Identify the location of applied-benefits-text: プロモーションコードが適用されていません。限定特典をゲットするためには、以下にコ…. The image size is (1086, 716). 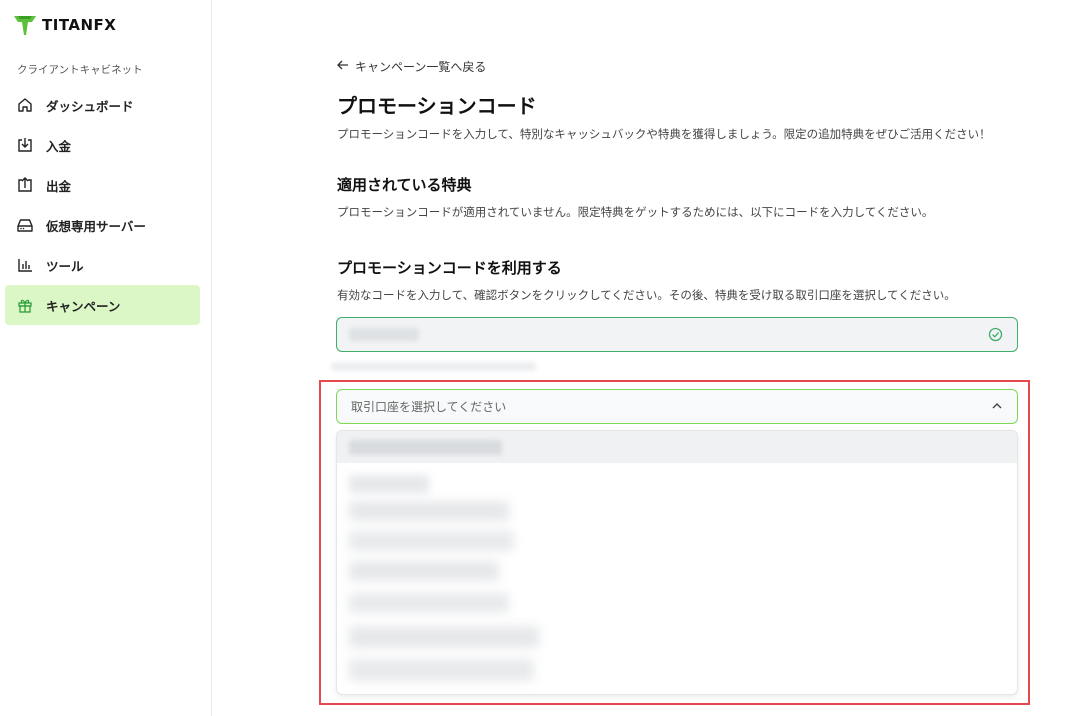
(635, 212).